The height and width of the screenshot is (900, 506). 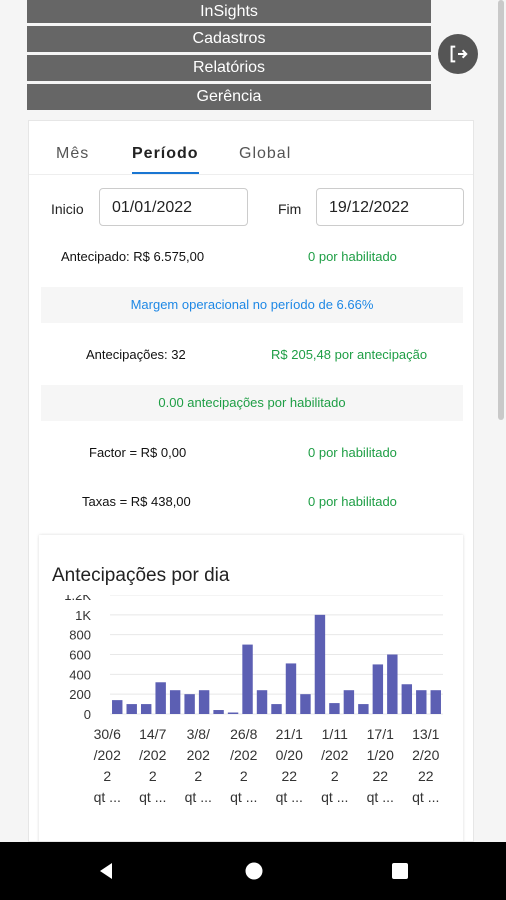 What do you see at coordinates (425, 734) in the screenshot?
I see `x-tick-label: 13/1` at bounding box center [425, 734].